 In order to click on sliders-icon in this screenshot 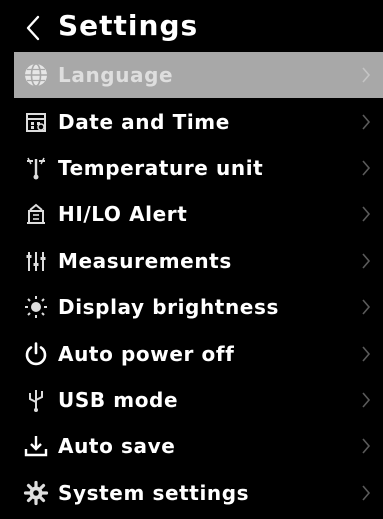, I will do `click(36, 261)`.